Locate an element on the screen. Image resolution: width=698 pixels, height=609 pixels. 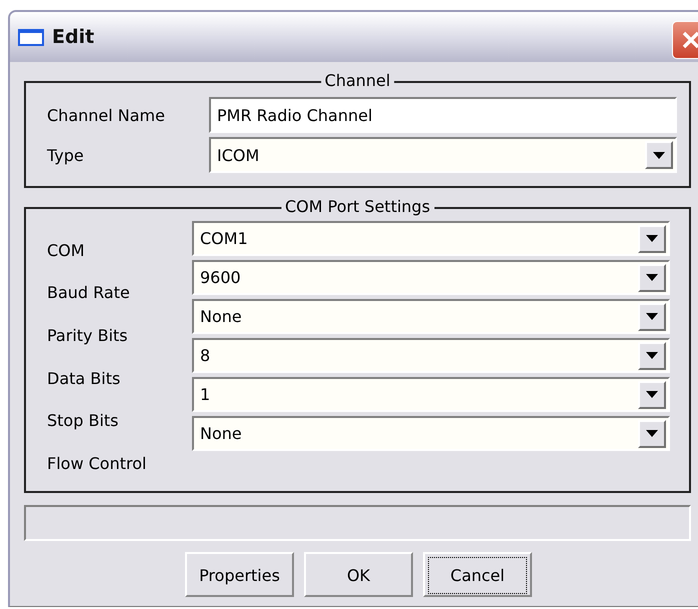
field-label: Flow Control is located at coordinates (97, 463).